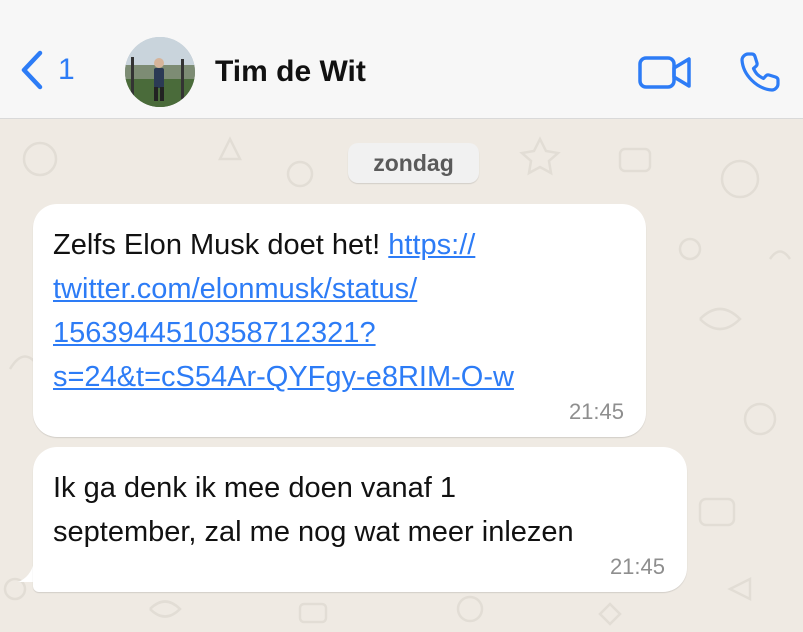  Describe the element at coordinates (217, 245) in the screenshot. I see `message-intro: Zelfs Elon Musk doet het!` at that location.